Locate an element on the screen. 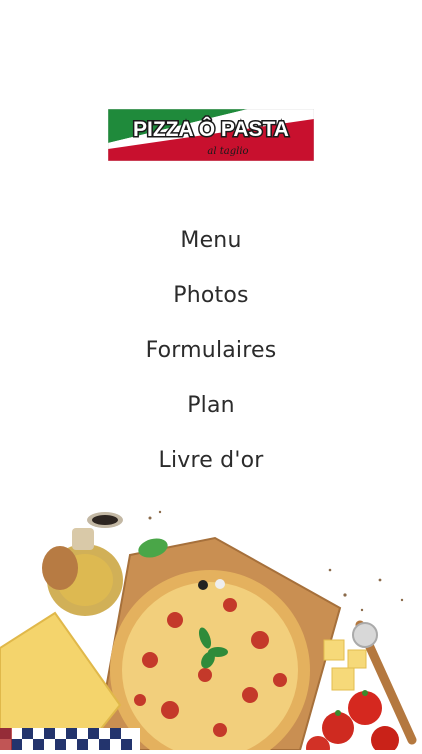  pepper-spoon is located at coordinates (105, 520).